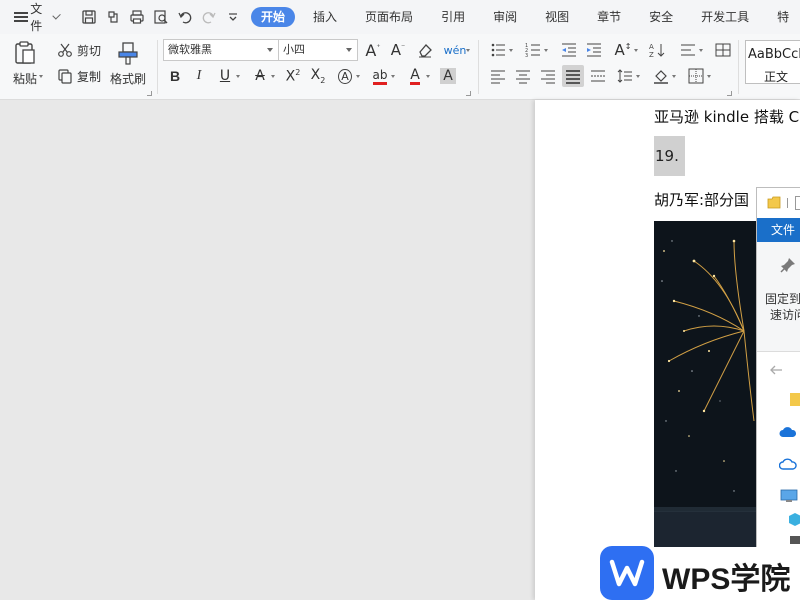 The image size is (800, 600). I want to click on line-break-icon, so click(688, 50).